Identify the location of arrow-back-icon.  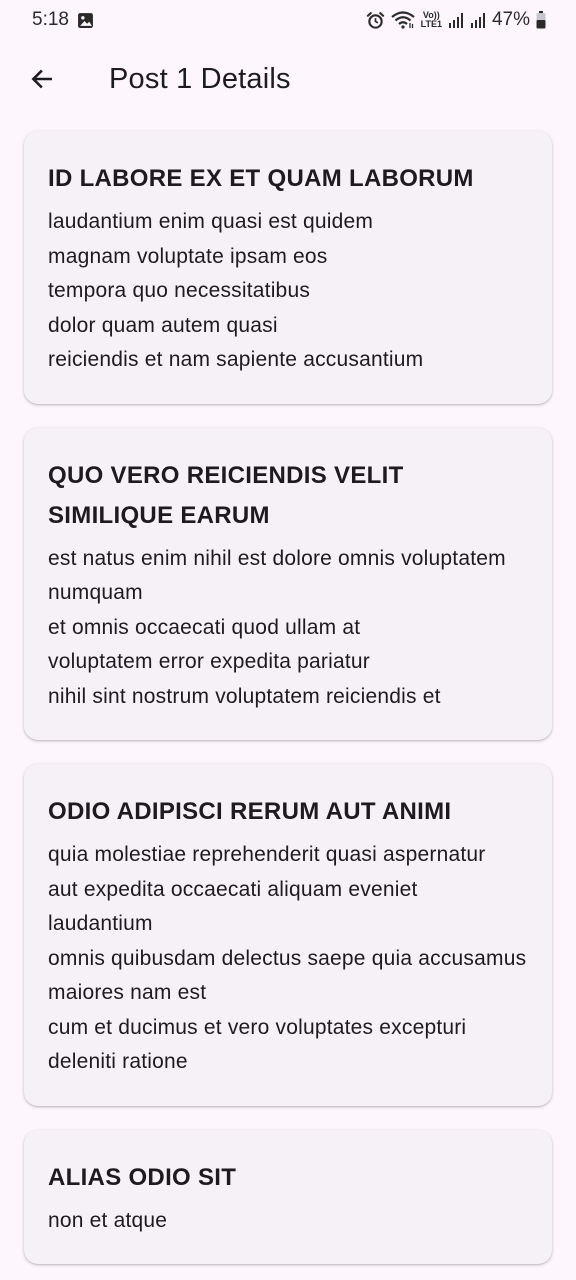
(41, 79).